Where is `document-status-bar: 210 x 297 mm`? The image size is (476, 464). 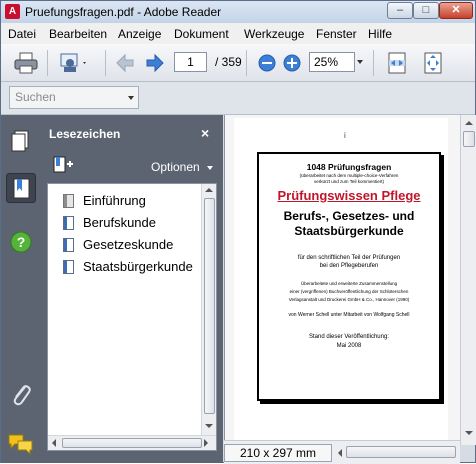 document-status-bar: 210 x 297 mm is located at coordinates (342, 452).